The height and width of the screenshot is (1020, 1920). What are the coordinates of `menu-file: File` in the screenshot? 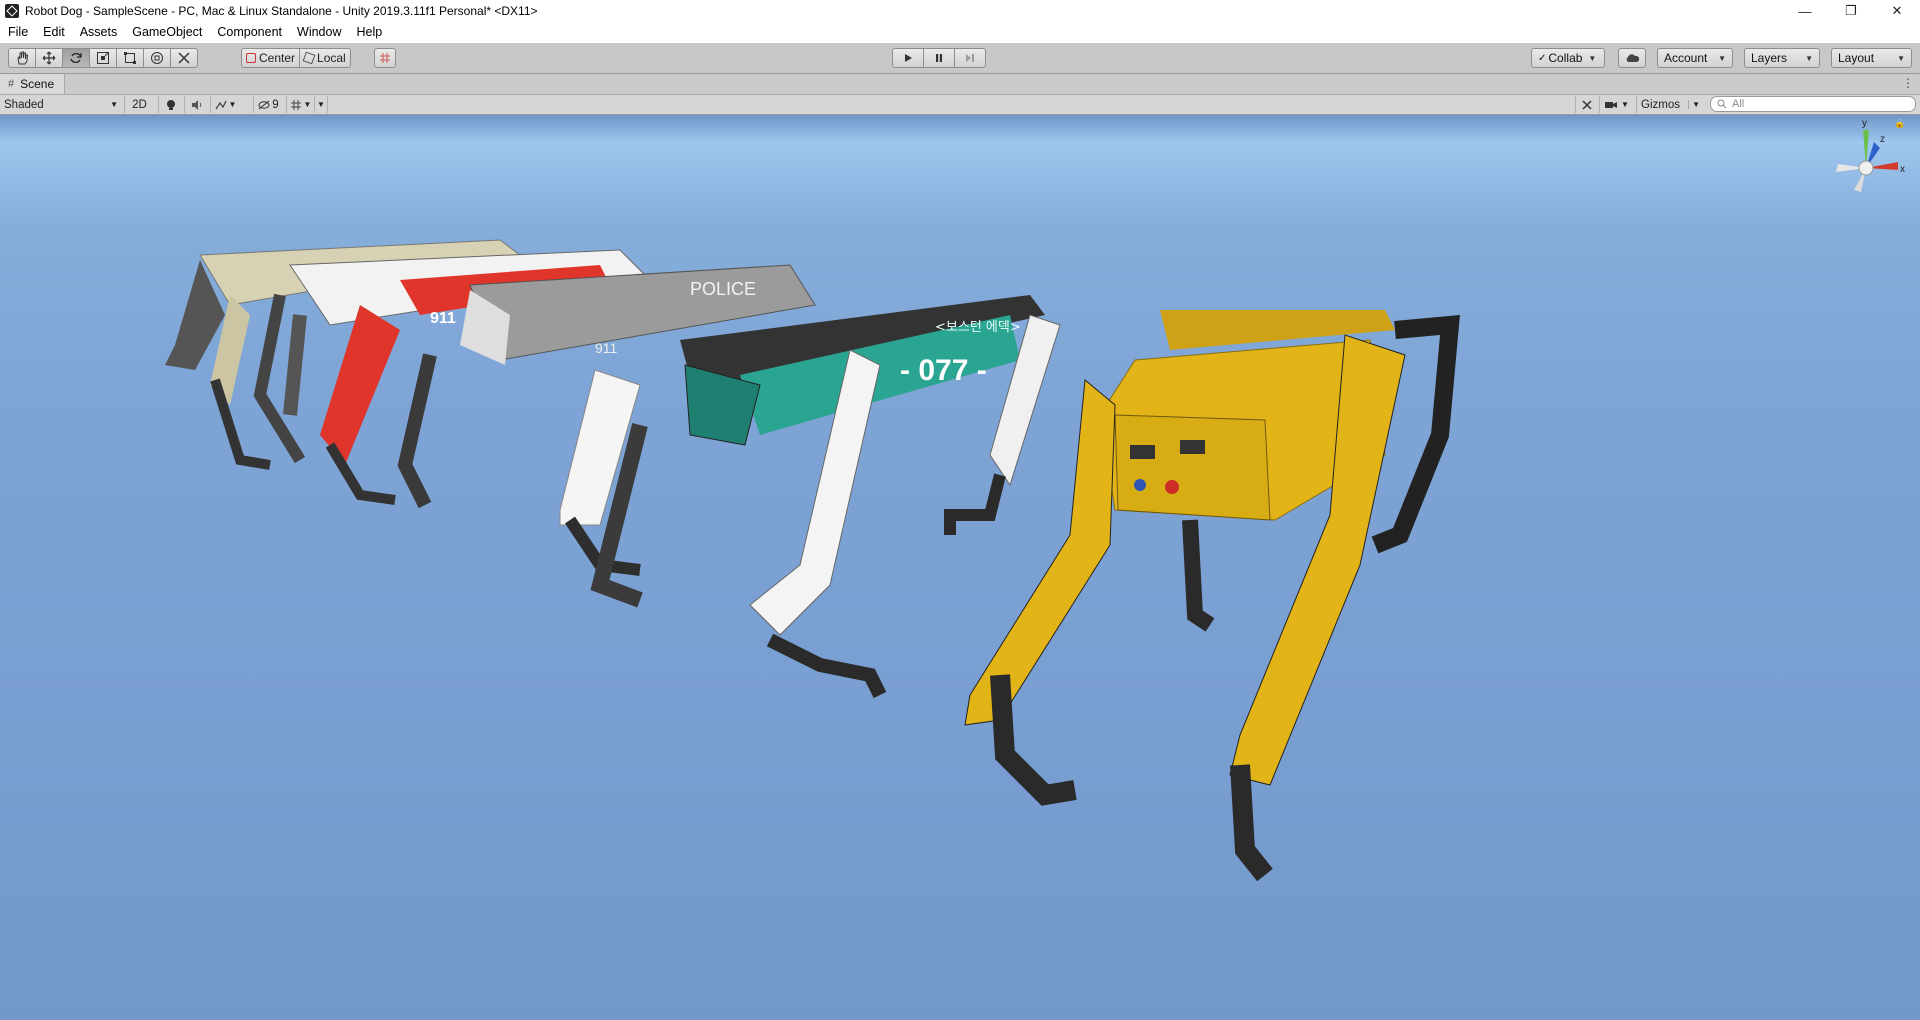 It's located at (17, 32).